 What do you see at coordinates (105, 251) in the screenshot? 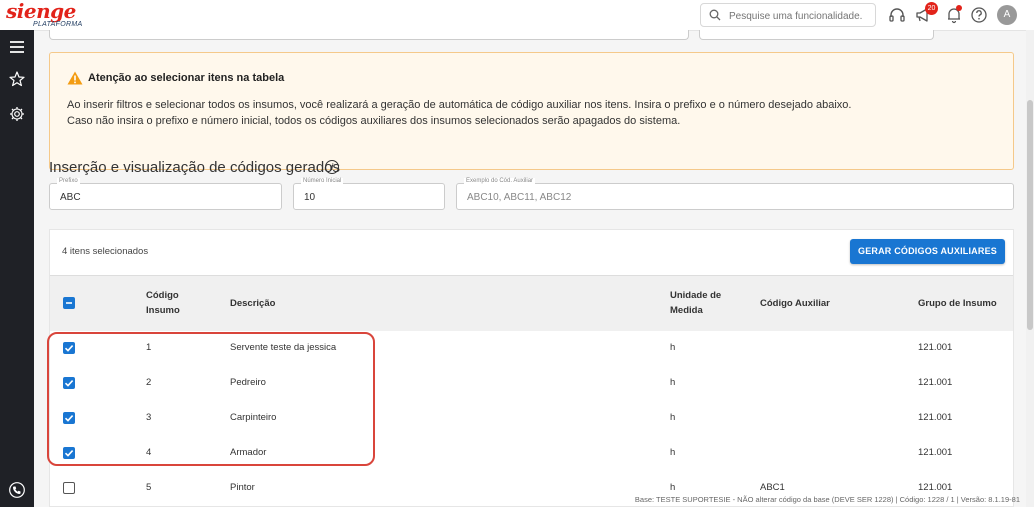
I see `selected-count: 4 itens selecionados` at bounding box center [105, 251].